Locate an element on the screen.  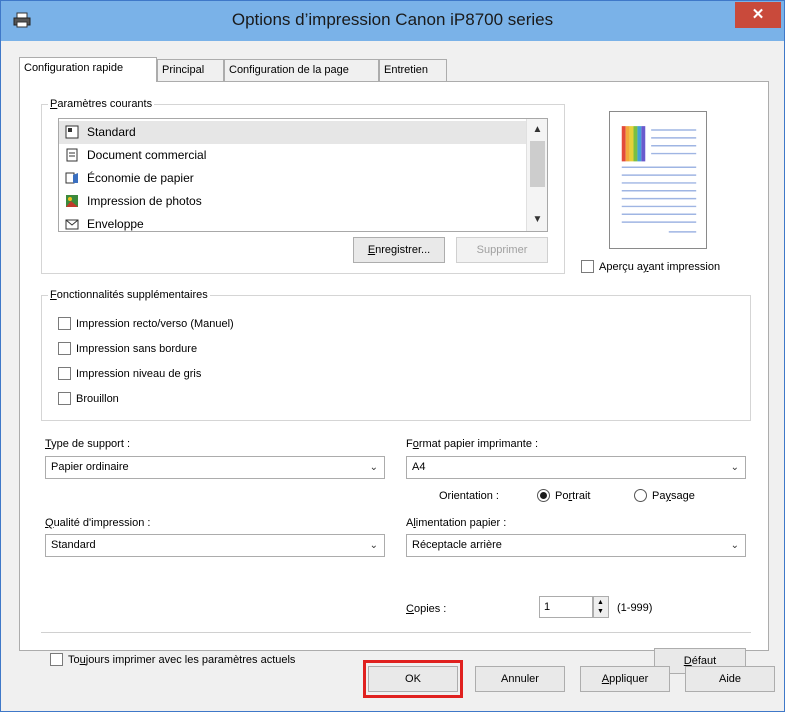
delete-button: Supprimer is located at coordinates (502, 250).